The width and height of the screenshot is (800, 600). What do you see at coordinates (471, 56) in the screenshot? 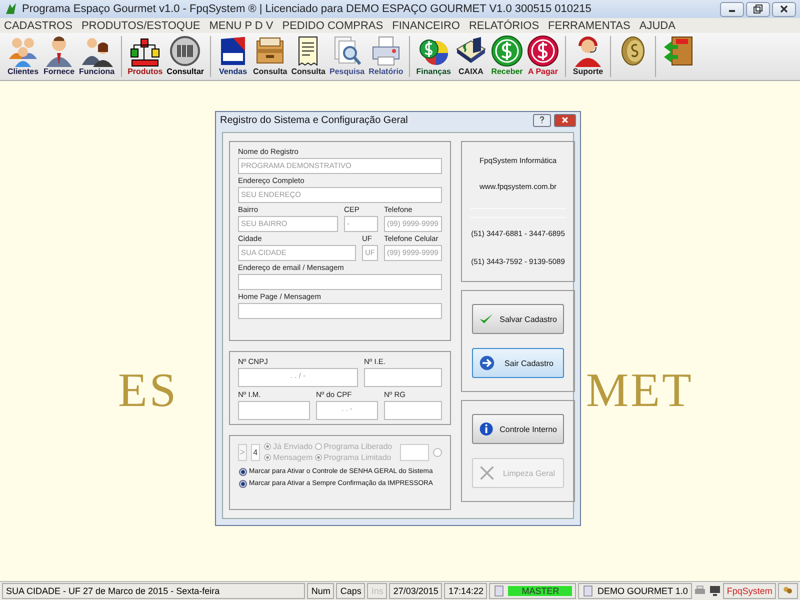
I see `toolbar-button: CAIXA` at bounding box center [471, 56].